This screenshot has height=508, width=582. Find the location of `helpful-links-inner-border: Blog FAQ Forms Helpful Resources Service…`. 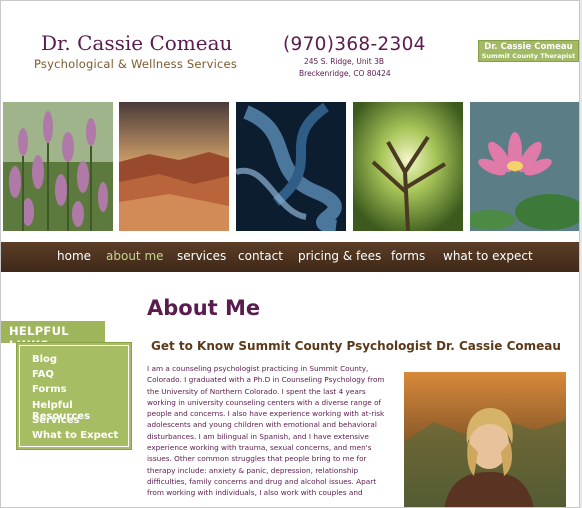

helpful-links-inner-border: Blog FAQ Forms Helpful Resources Service… is located at coordinates (74, 396).